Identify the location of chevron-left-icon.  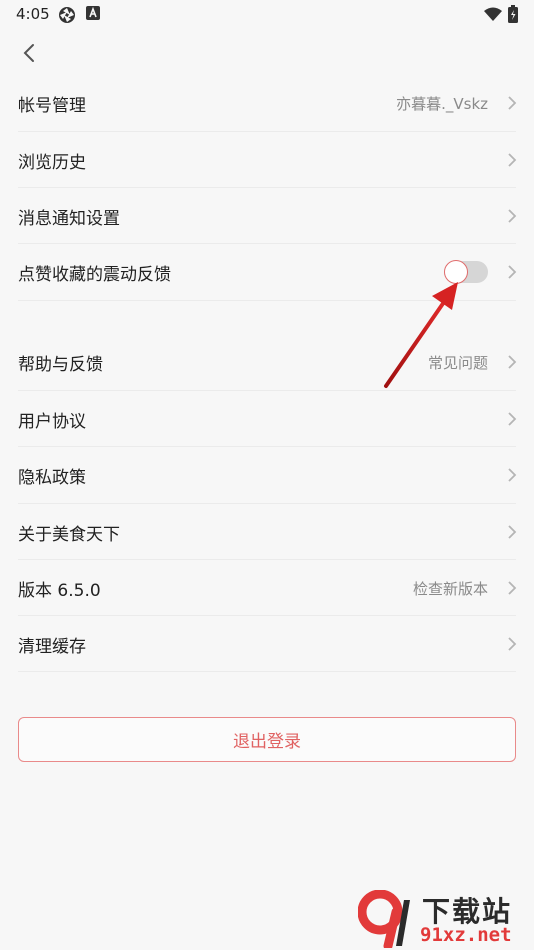
(28, 53).